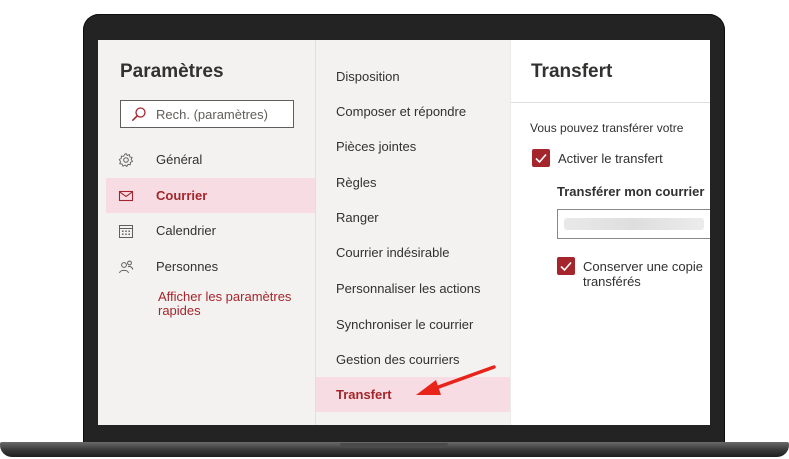 The image size is (789, 459). What do you see at coordinates (228, 304) in the screenshot?
I see `quick-settings-link: Afficher les paramètres rapides` at bounding box center [228, 304].